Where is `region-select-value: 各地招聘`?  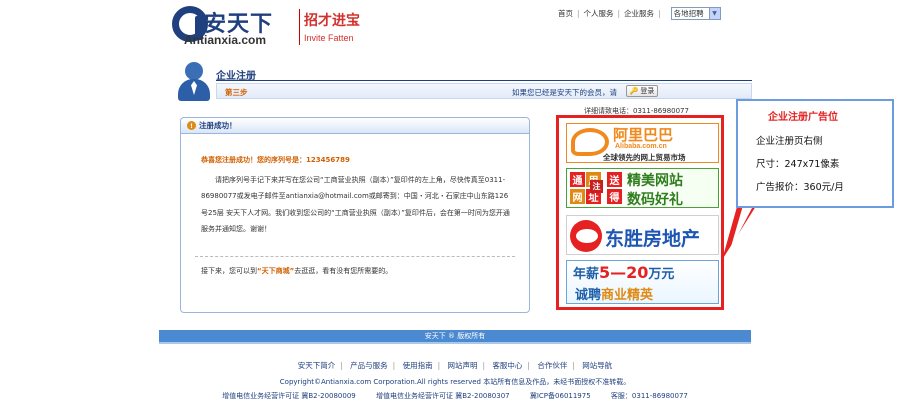 region-select-value: 各地招聘 is located at coordinates (688, 13).